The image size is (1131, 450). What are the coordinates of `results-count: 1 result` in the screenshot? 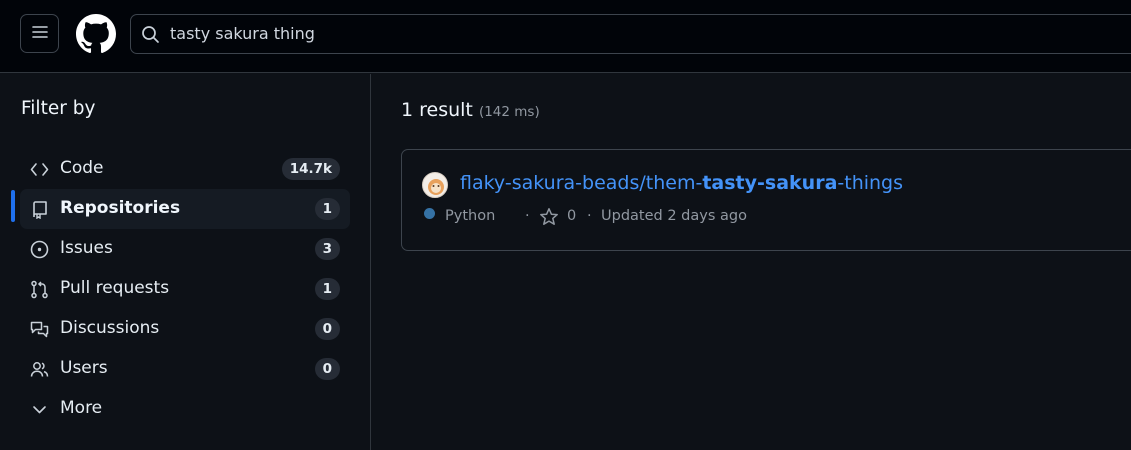 It's located at (437, 110).